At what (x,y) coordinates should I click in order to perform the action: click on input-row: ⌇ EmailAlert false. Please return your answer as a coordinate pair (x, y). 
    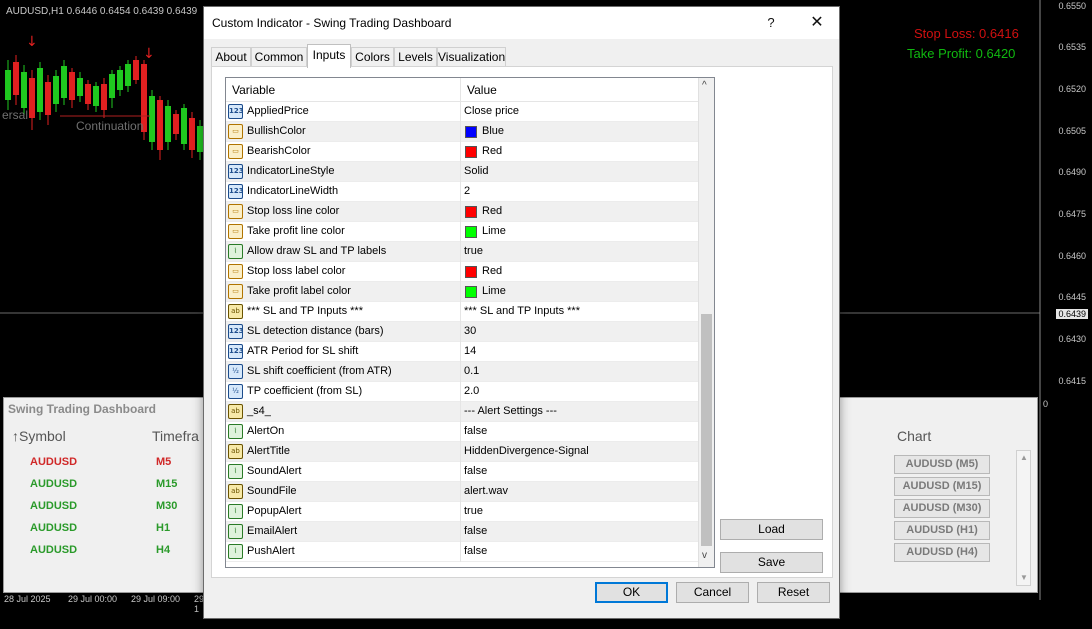
    Looking at the image, I should click on (462, 532).